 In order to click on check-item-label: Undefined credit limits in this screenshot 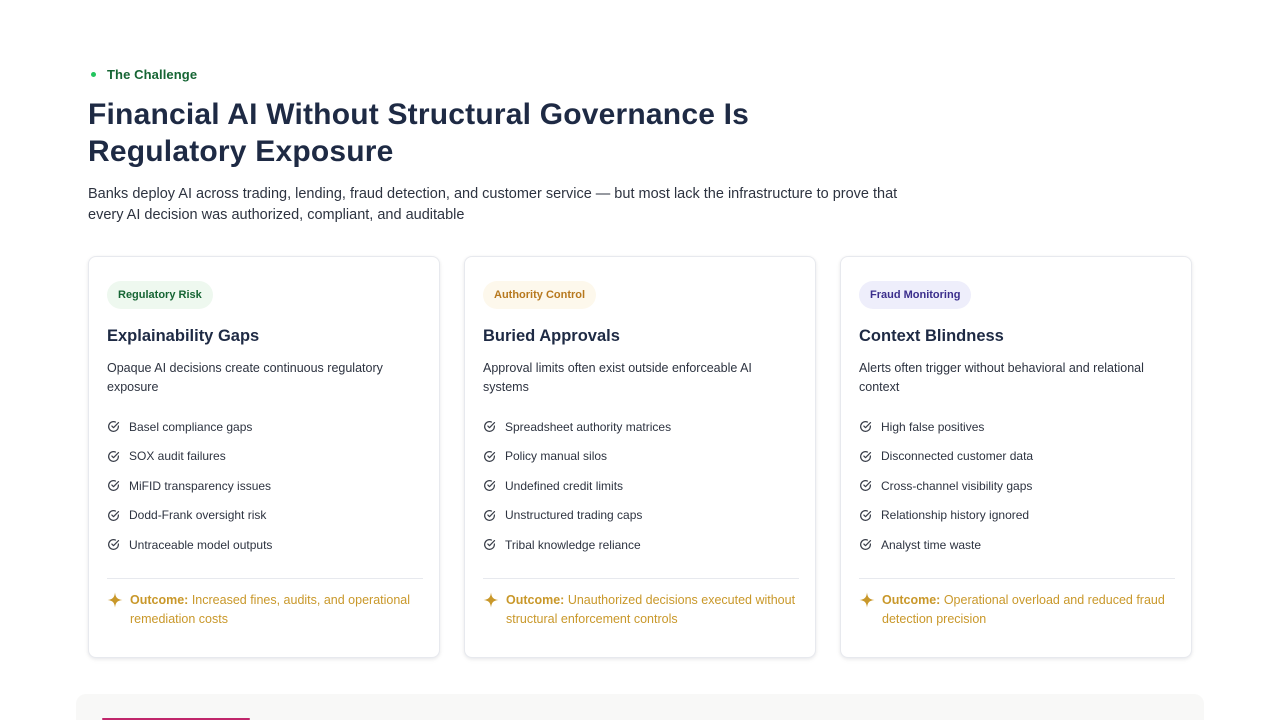, I will do `click(564, 485)`.